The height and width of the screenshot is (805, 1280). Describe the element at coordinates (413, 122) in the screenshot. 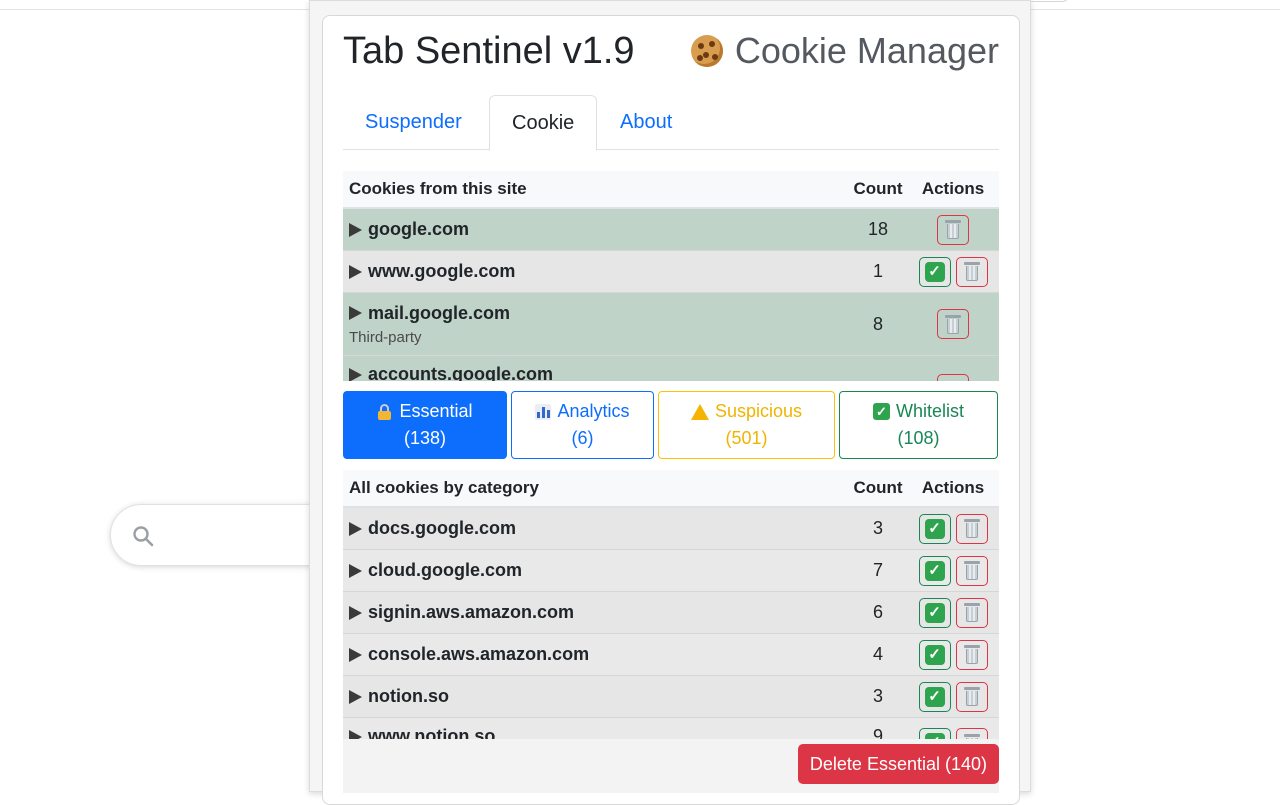

I see `tab-suspender: Suspender` at that location.